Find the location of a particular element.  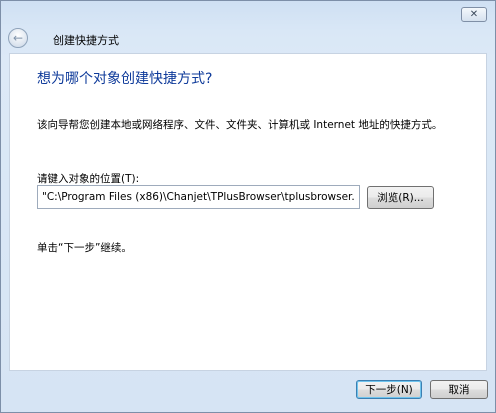

back-button: ← is located at coordinates (18, 38).